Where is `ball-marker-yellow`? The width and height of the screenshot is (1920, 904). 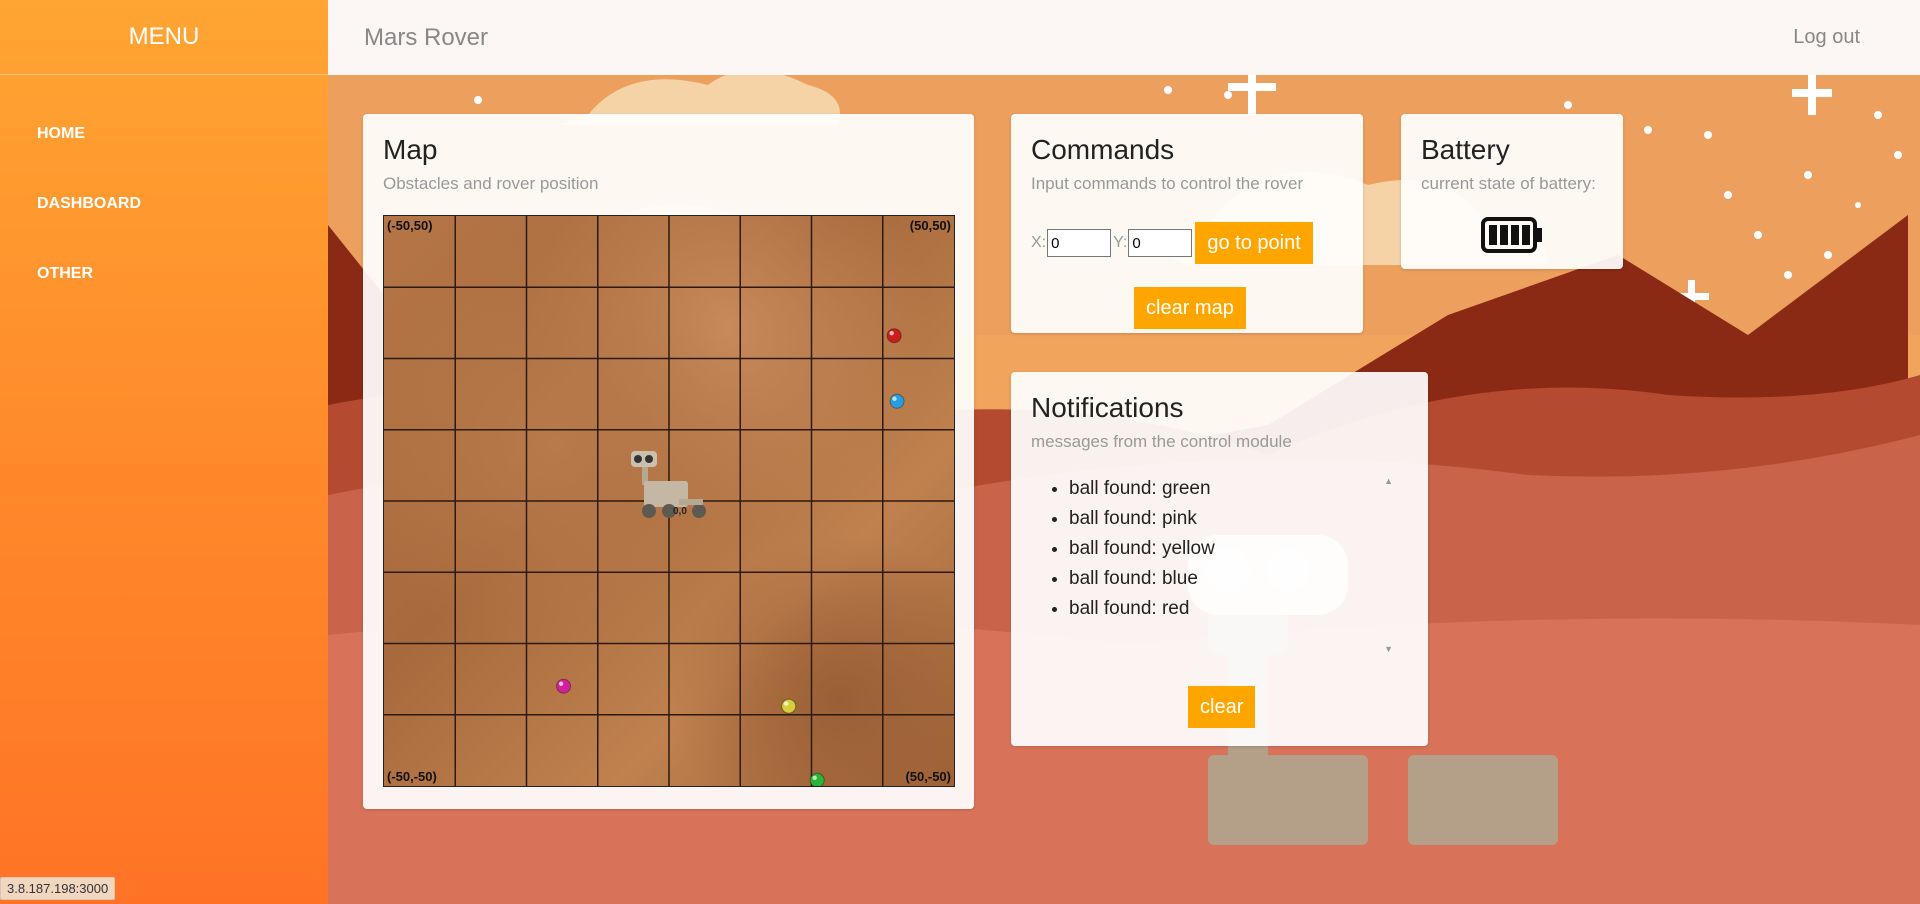 ball-marker-yellow is located at coordinates (789, 706).